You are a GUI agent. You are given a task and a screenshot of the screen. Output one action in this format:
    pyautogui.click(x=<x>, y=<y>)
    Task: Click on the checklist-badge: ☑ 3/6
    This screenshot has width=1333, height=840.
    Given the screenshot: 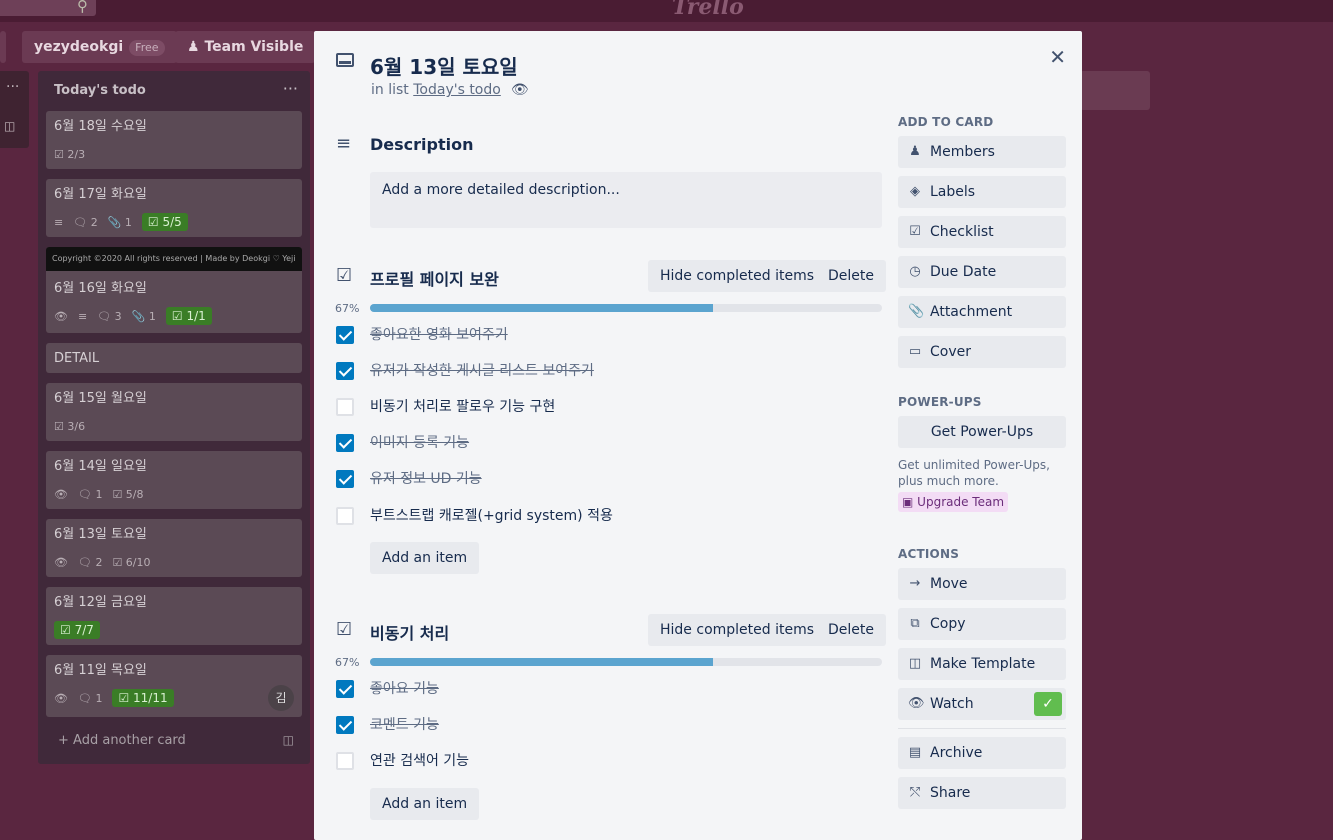 What is the action you would take?
    pyautogui.click(x=70, y=426)
    